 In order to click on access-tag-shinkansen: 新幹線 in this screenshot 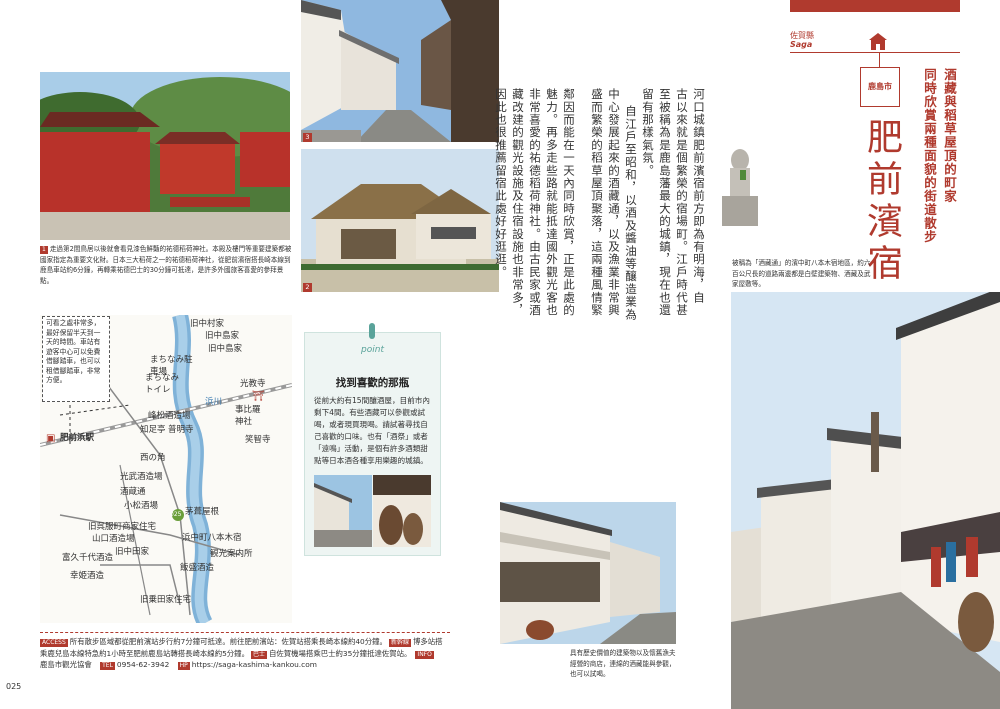, I will do `click(399, 643)`.